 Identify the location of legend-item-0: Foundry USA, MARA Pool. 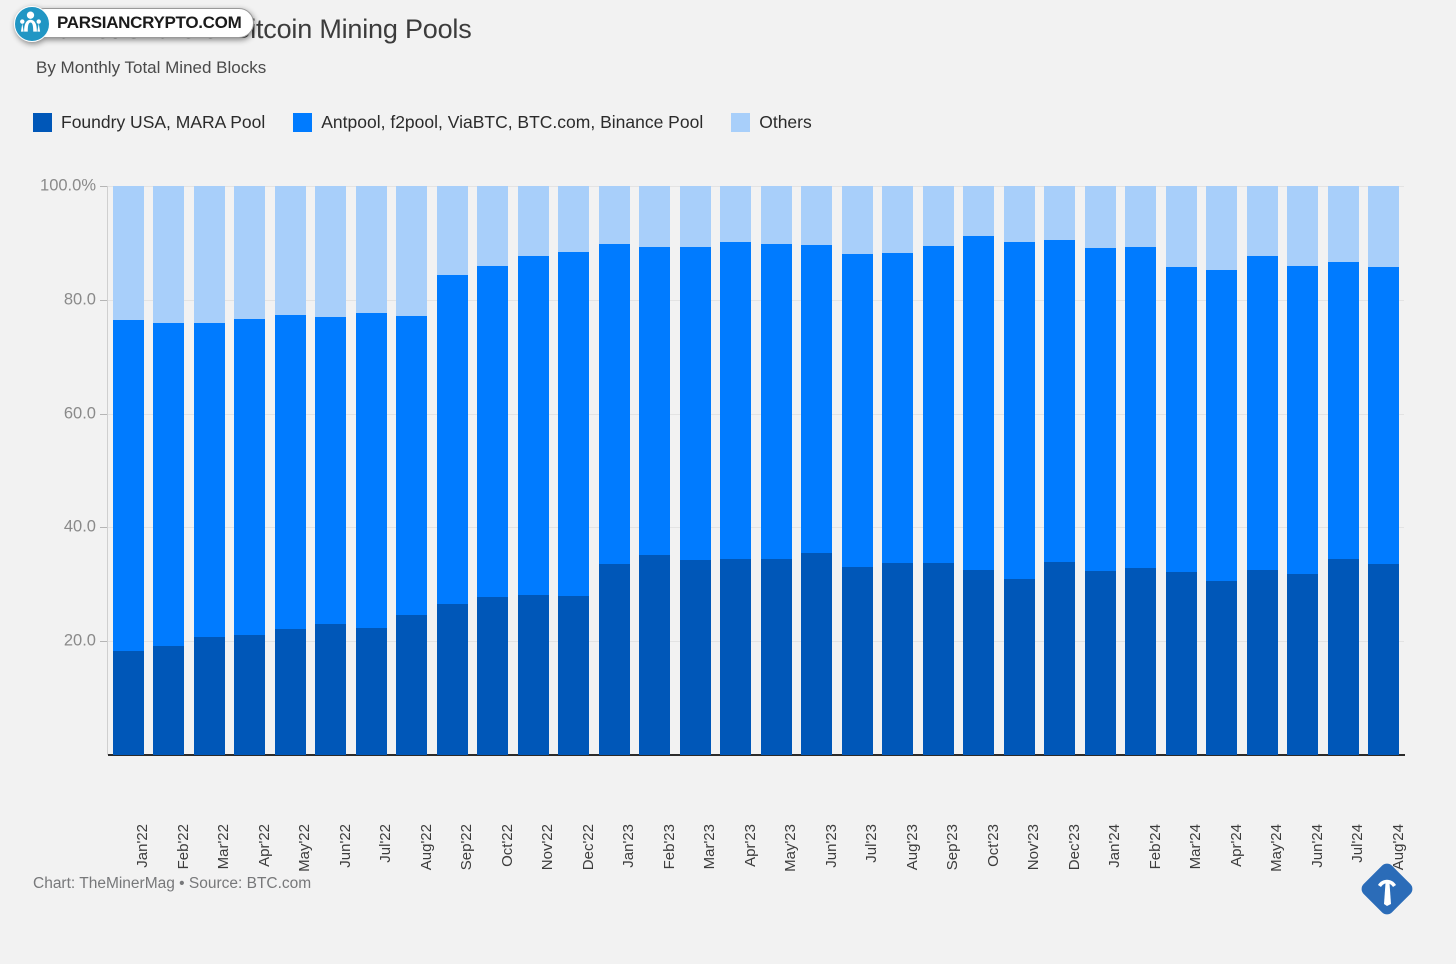
(149, 122).